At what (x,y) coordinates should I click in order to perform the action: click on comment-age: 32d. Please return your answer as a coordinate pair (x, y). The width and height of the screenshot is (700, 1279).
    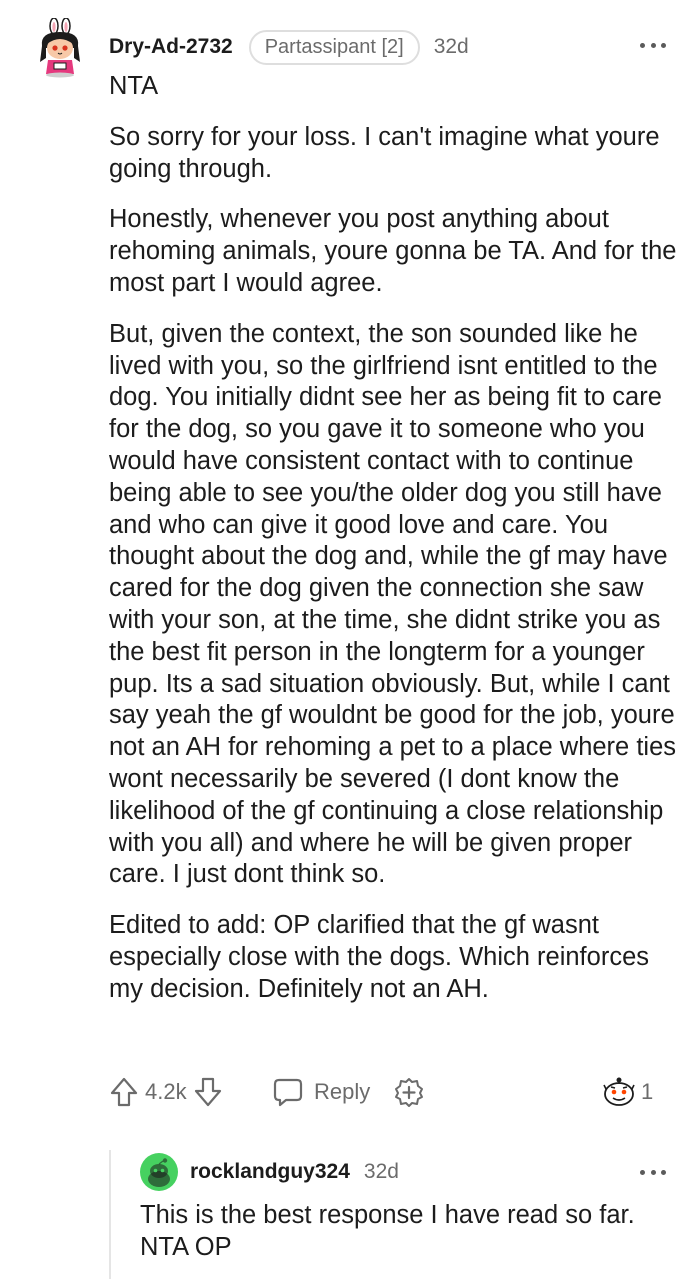
    Looking at the image, I should click on (451, 46).